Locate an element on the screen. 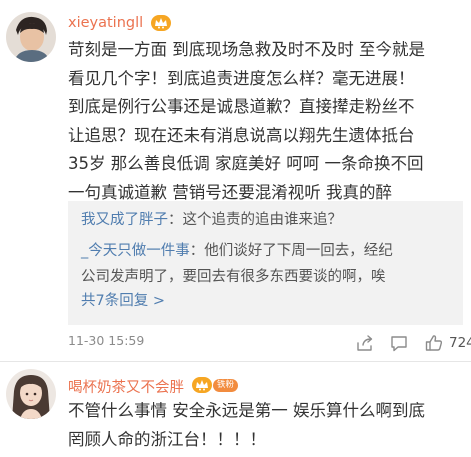 The height and width of the screenshot is (457, 471). fan-badge: 铁粉 is located at coordinates (215, 385).